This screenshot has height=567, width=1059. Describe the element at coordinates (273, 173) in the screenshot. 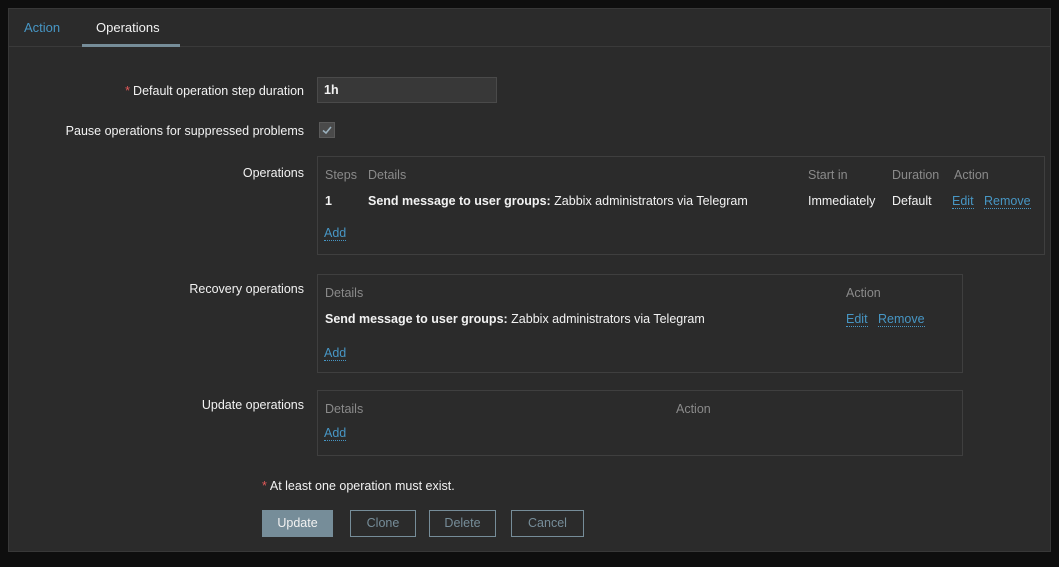

I see `operations-label: Operations` at that location.